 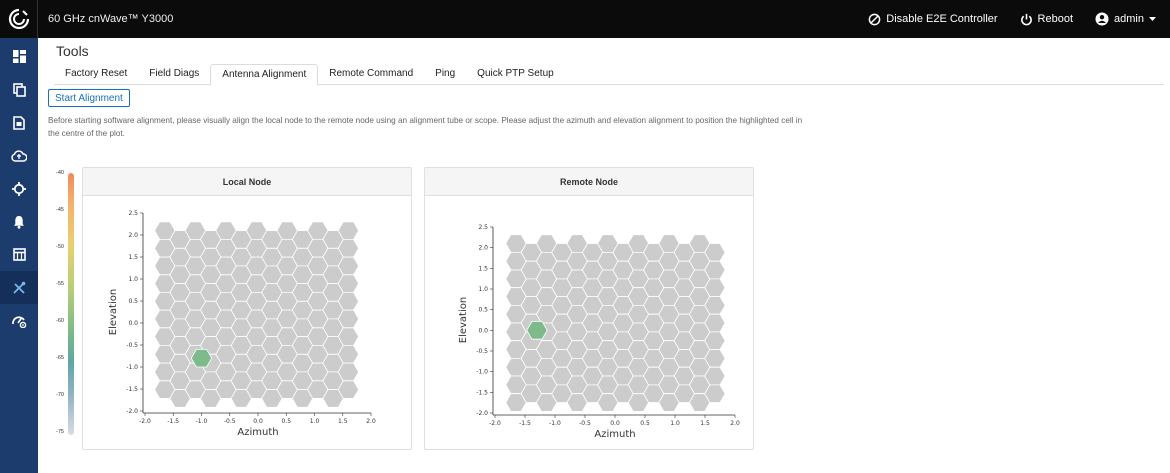 I want to click on sidebar-item-document, so click(x=19, y=122).